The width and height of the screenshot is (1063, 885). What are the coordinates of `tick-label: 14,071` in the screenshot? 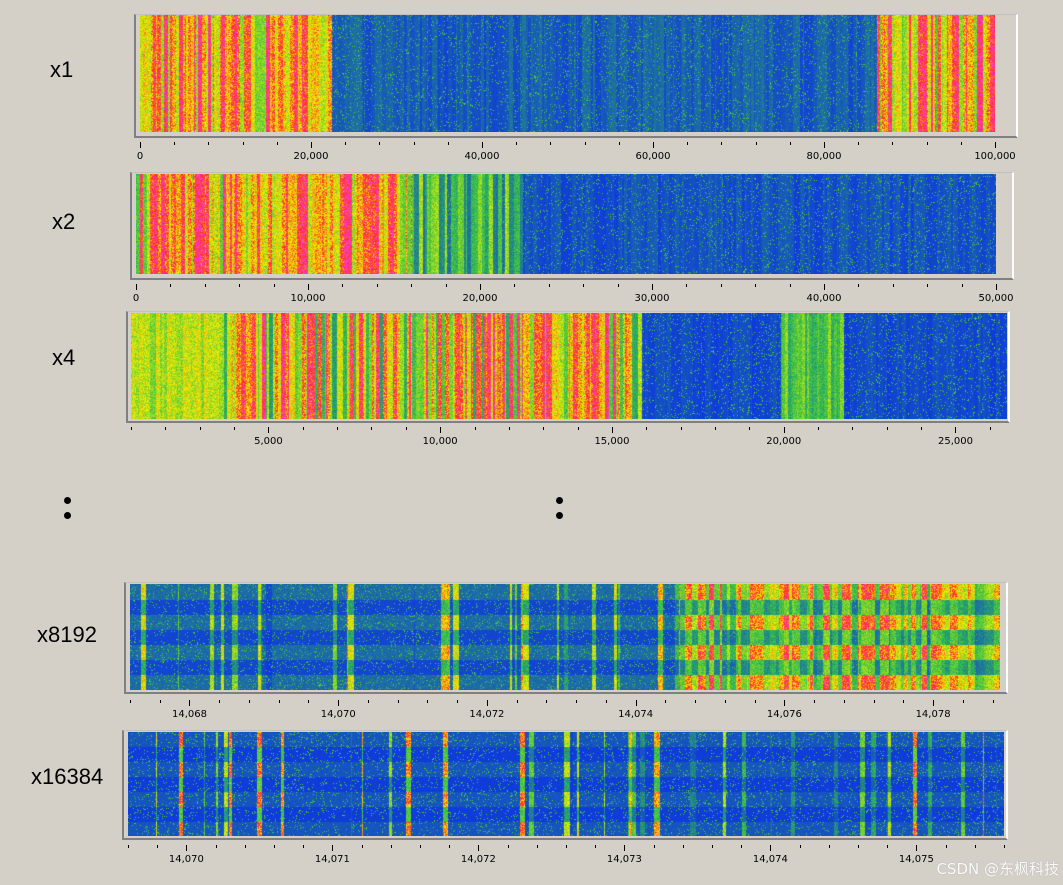 It's located at (332, 859).